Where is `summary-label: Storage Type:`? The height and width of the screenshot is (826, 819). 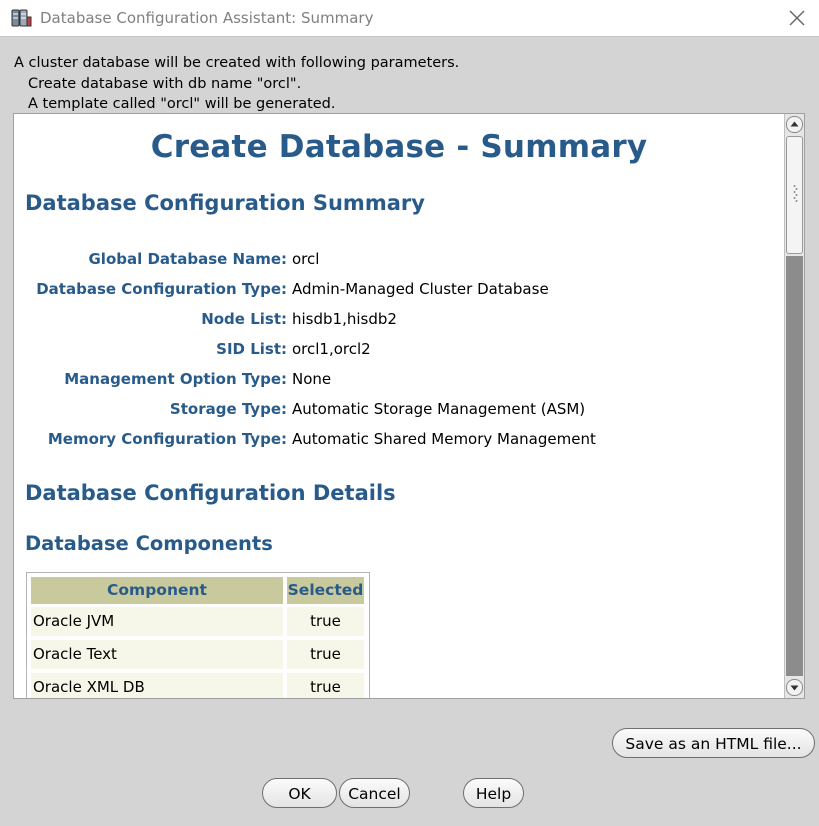
summary-label: Storage Type: is located at coordinates (228, 409).